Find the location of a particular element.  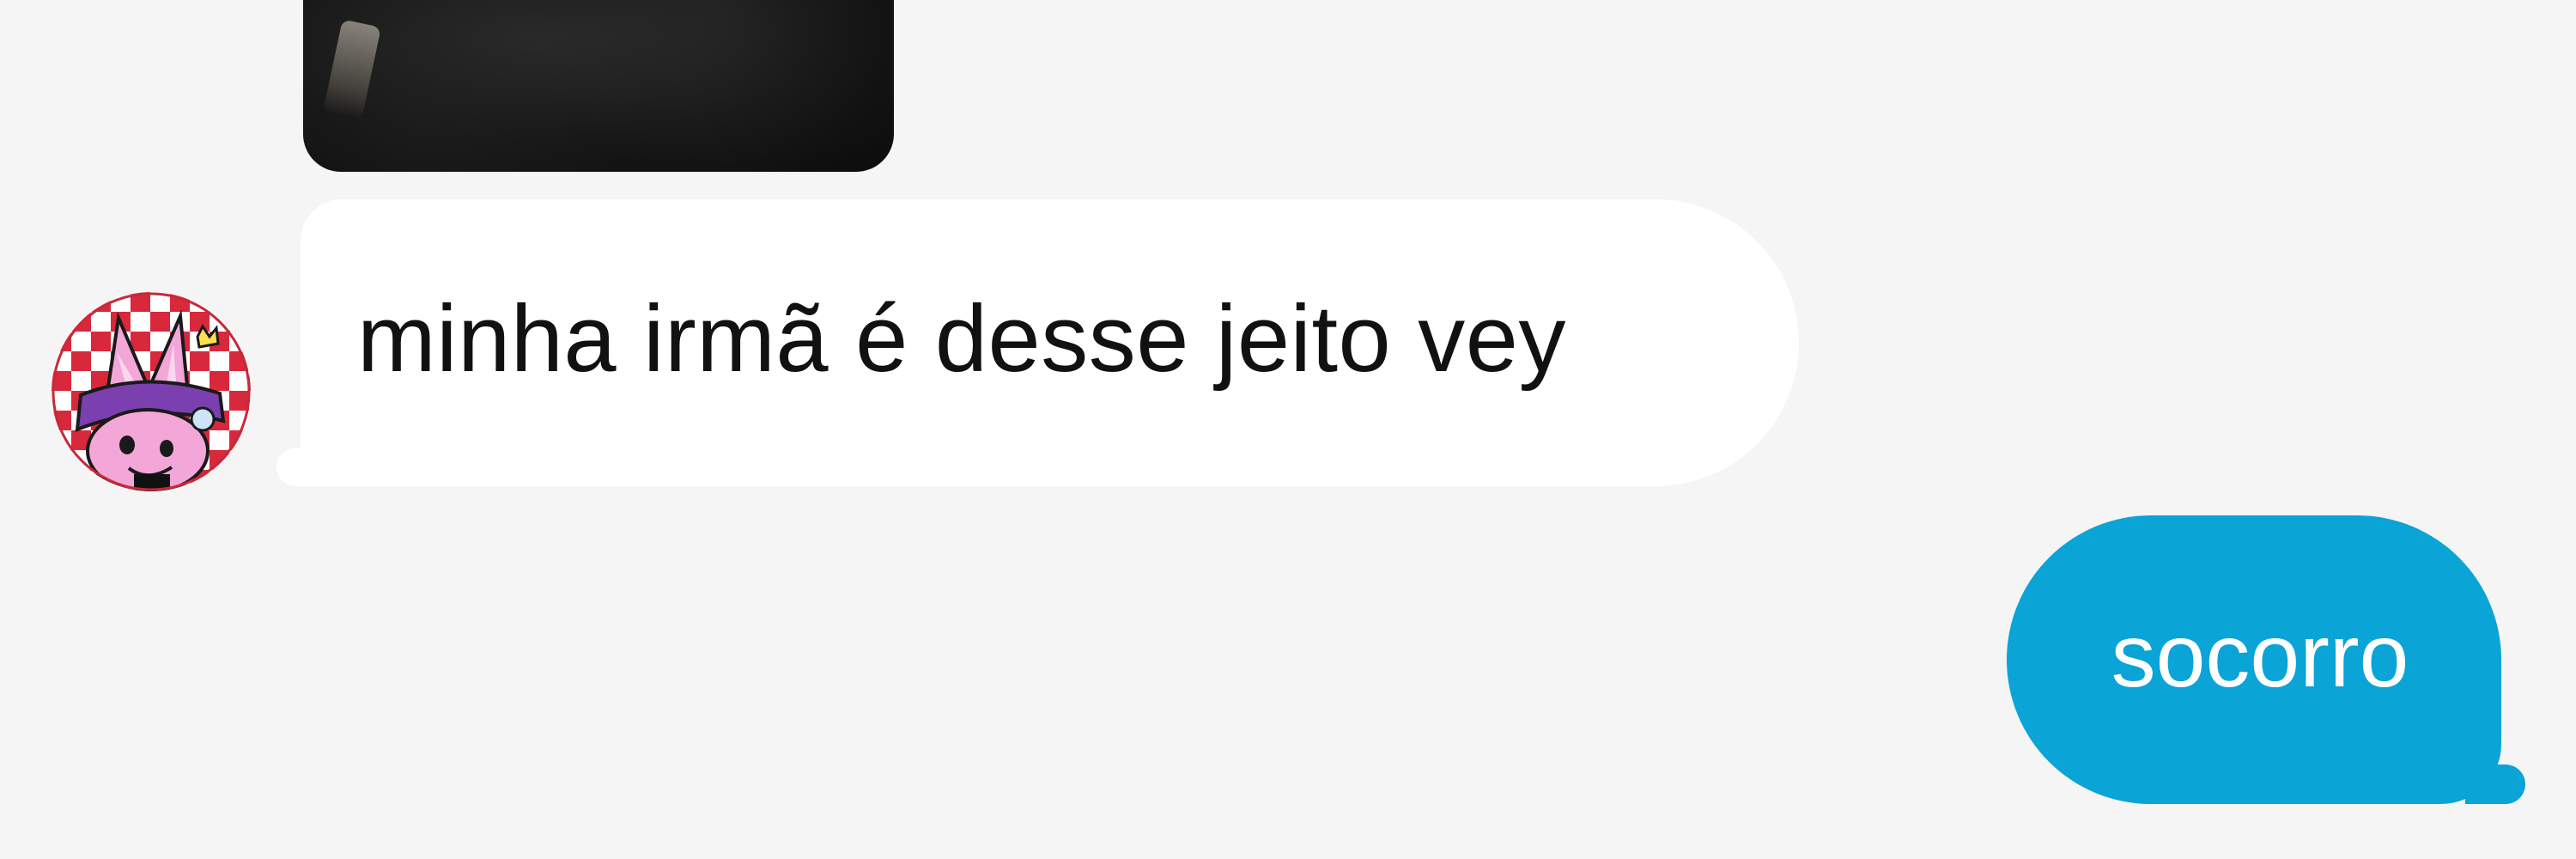

message-text: socorro is located at coordinates (2260, 656).